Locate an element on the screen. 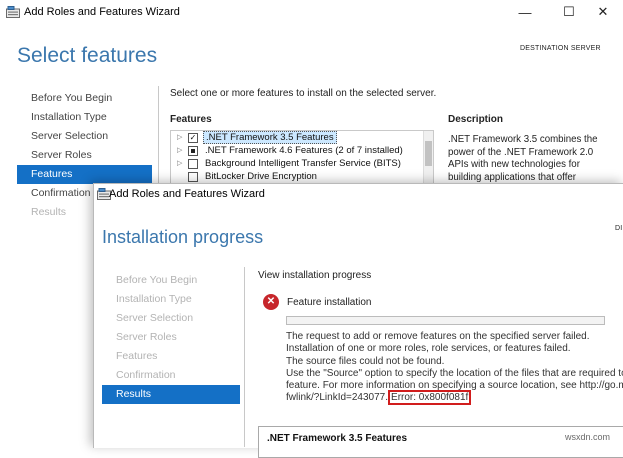  checkbox-partial-icon is located at coordinates (193, 151).